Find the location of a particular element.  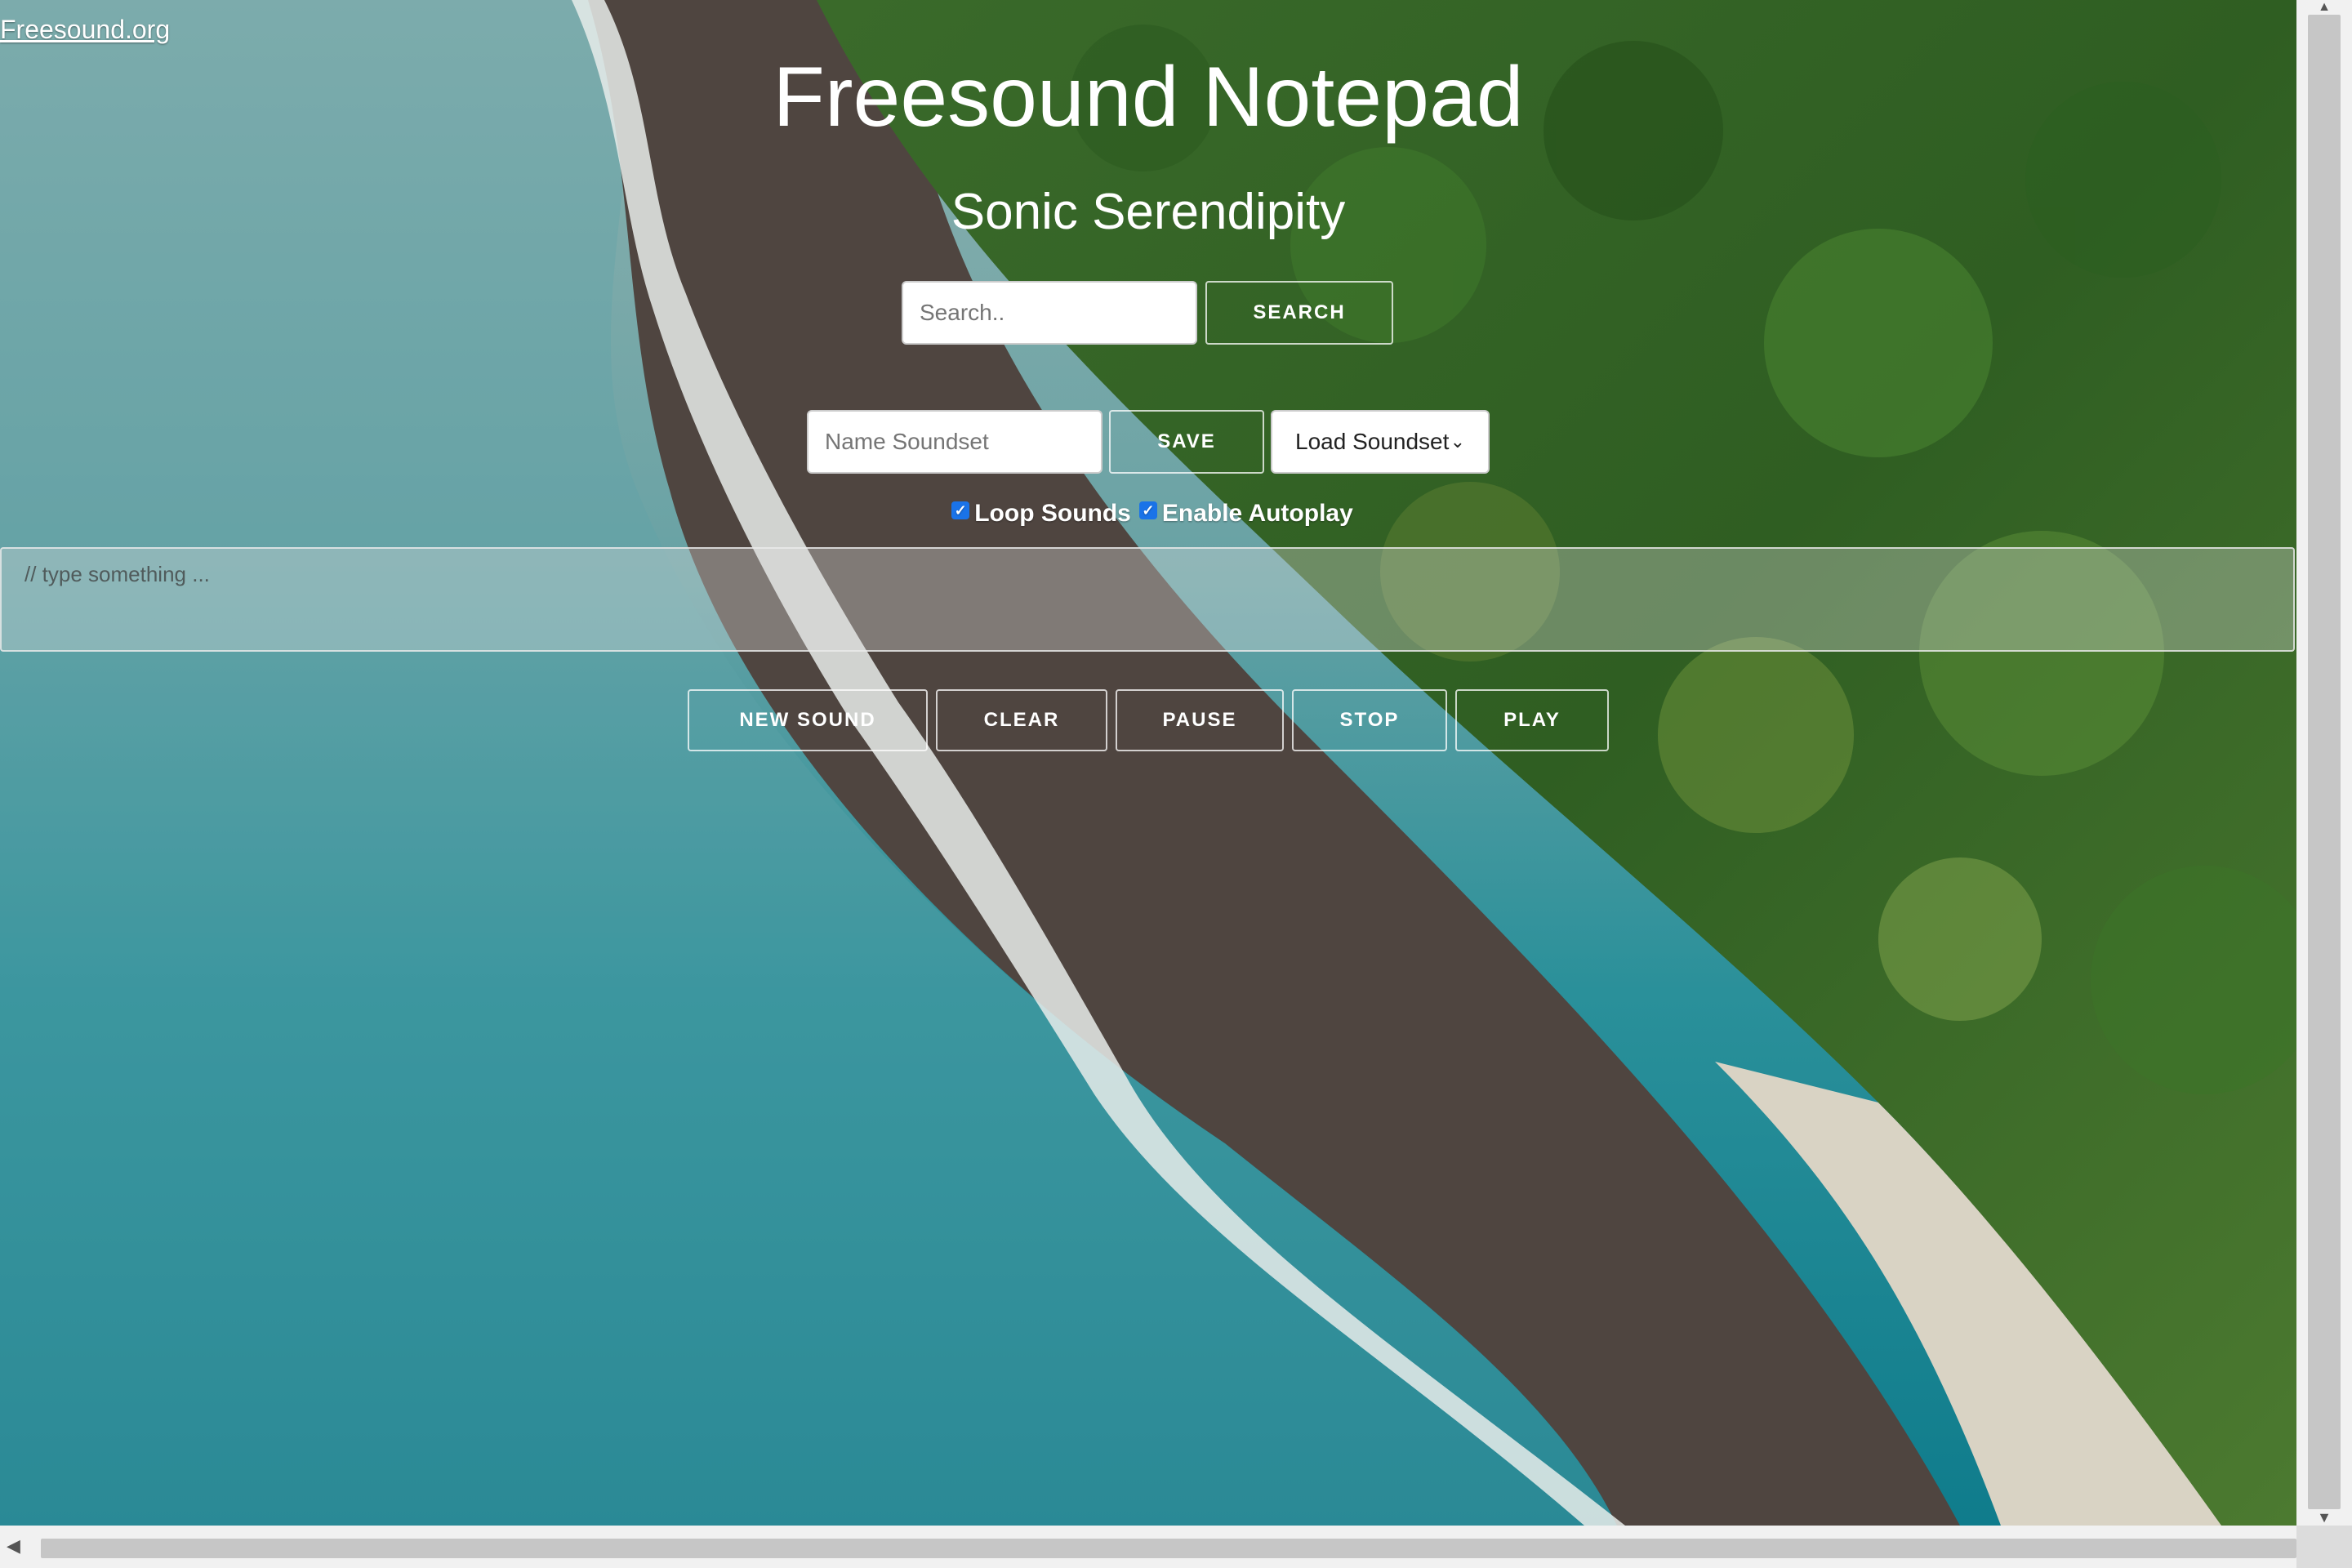

options-row: ✓ Loop Sounds ✓ Enable Autoplay is located at coordinates (1148, 514).